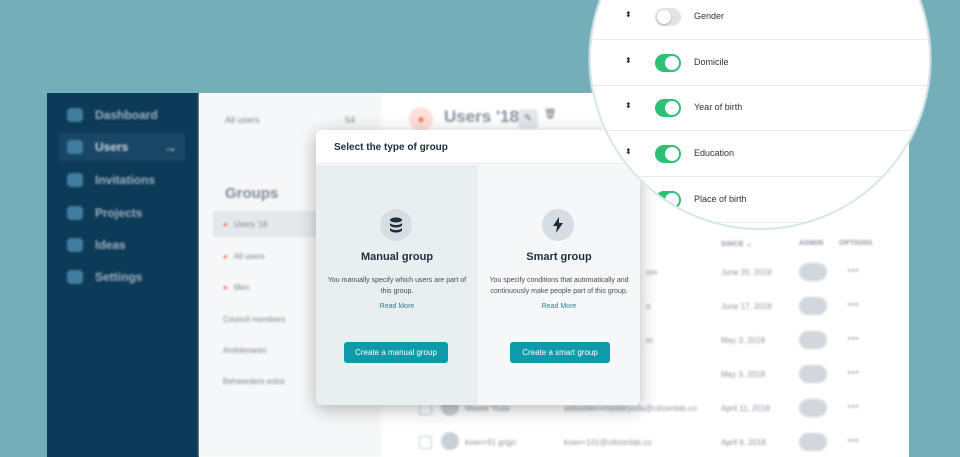  I want to click on sidebar-item-users: Users →, so click(122, 147).